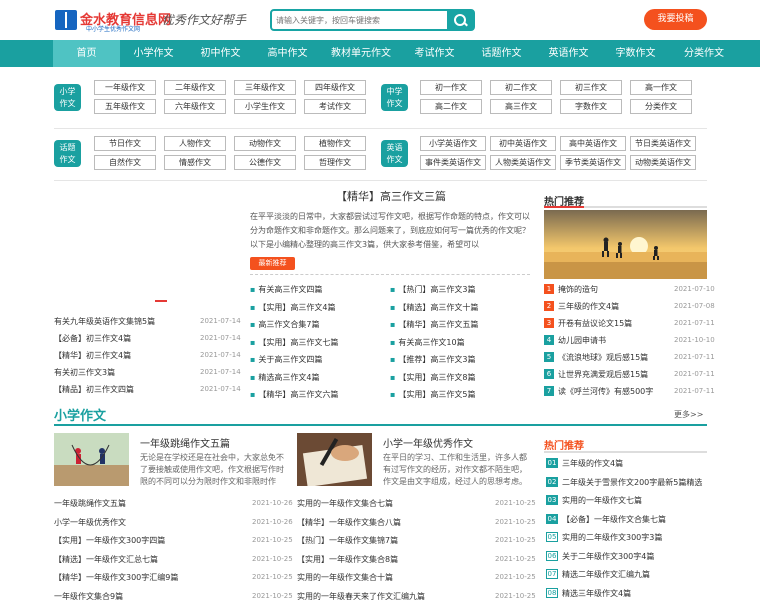 The width and height of the screenshot is (760, 600). I want to click on category-link: 哲理作文, so click(335, 162).